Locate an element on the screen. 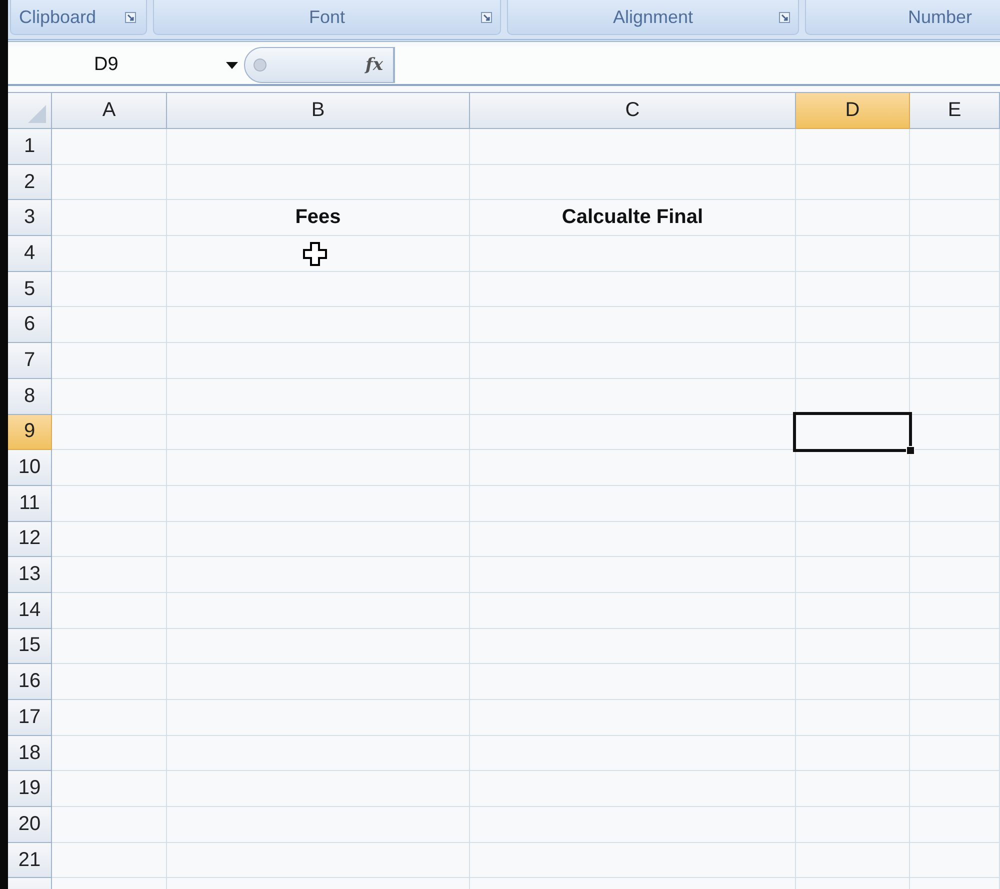 Image resolution: width=1000 pixels, height=889 pixels. row-header: 18 is located at coordinates (30, 754).